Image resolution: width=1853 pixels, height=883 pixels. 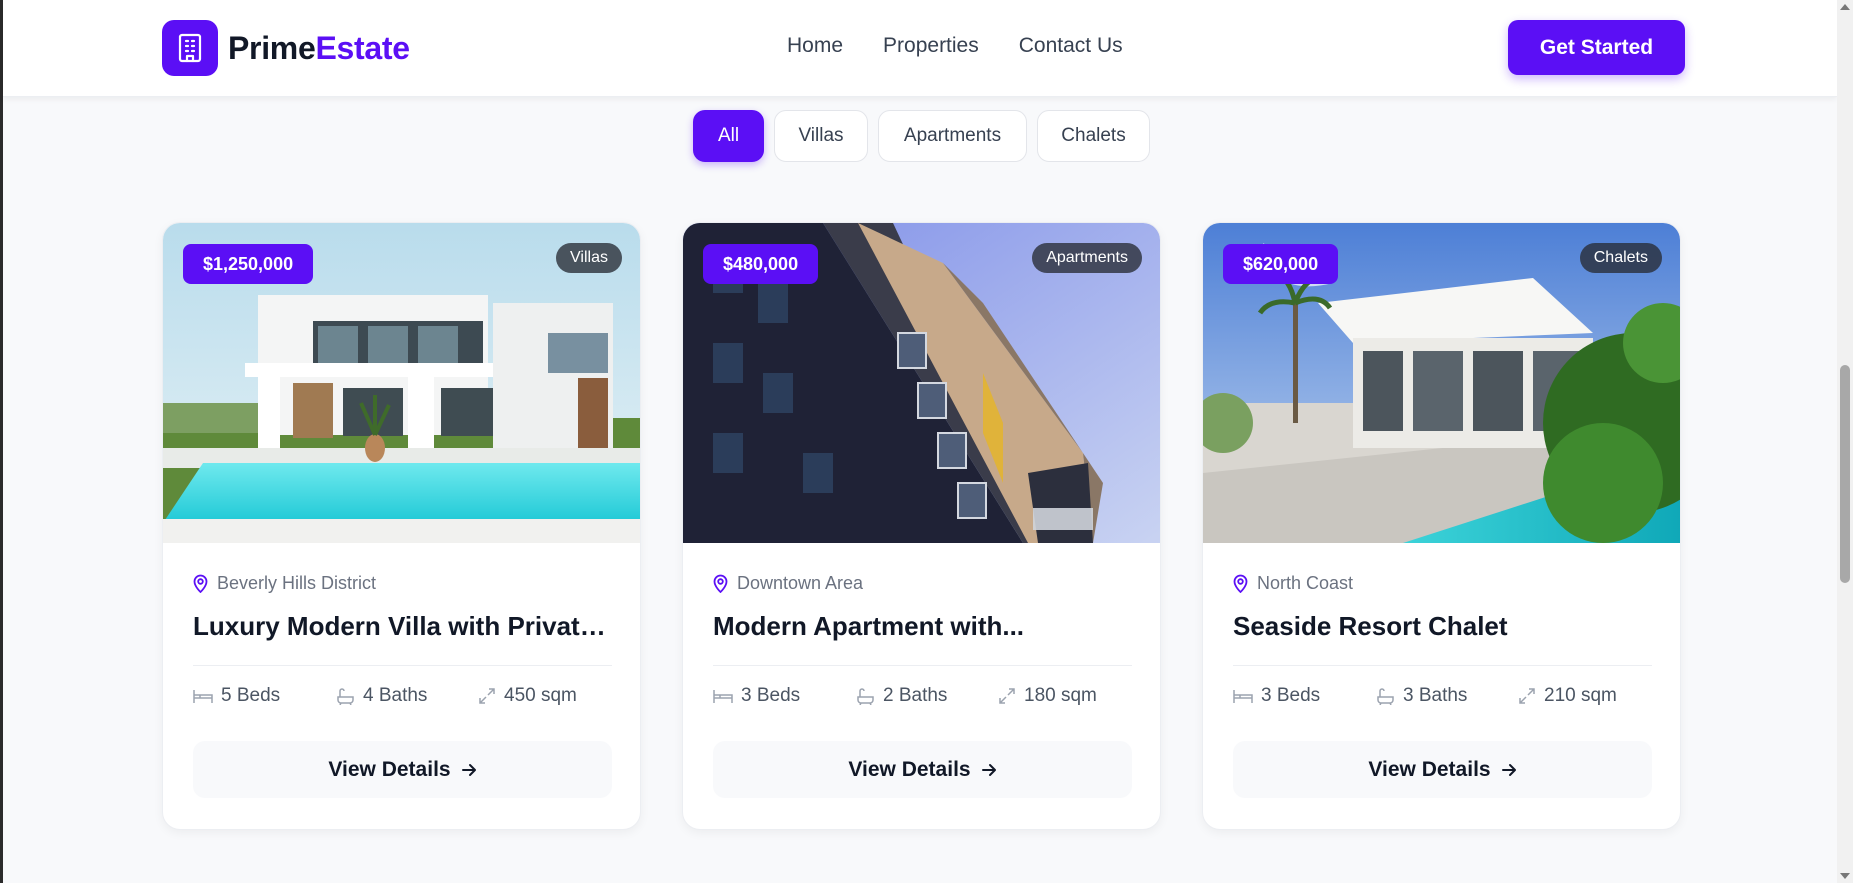 What do you see at coordinates (1047, 696) in the screenshot?
I see `area-spec: 180 sqm` at bounding box center [1047, 696].